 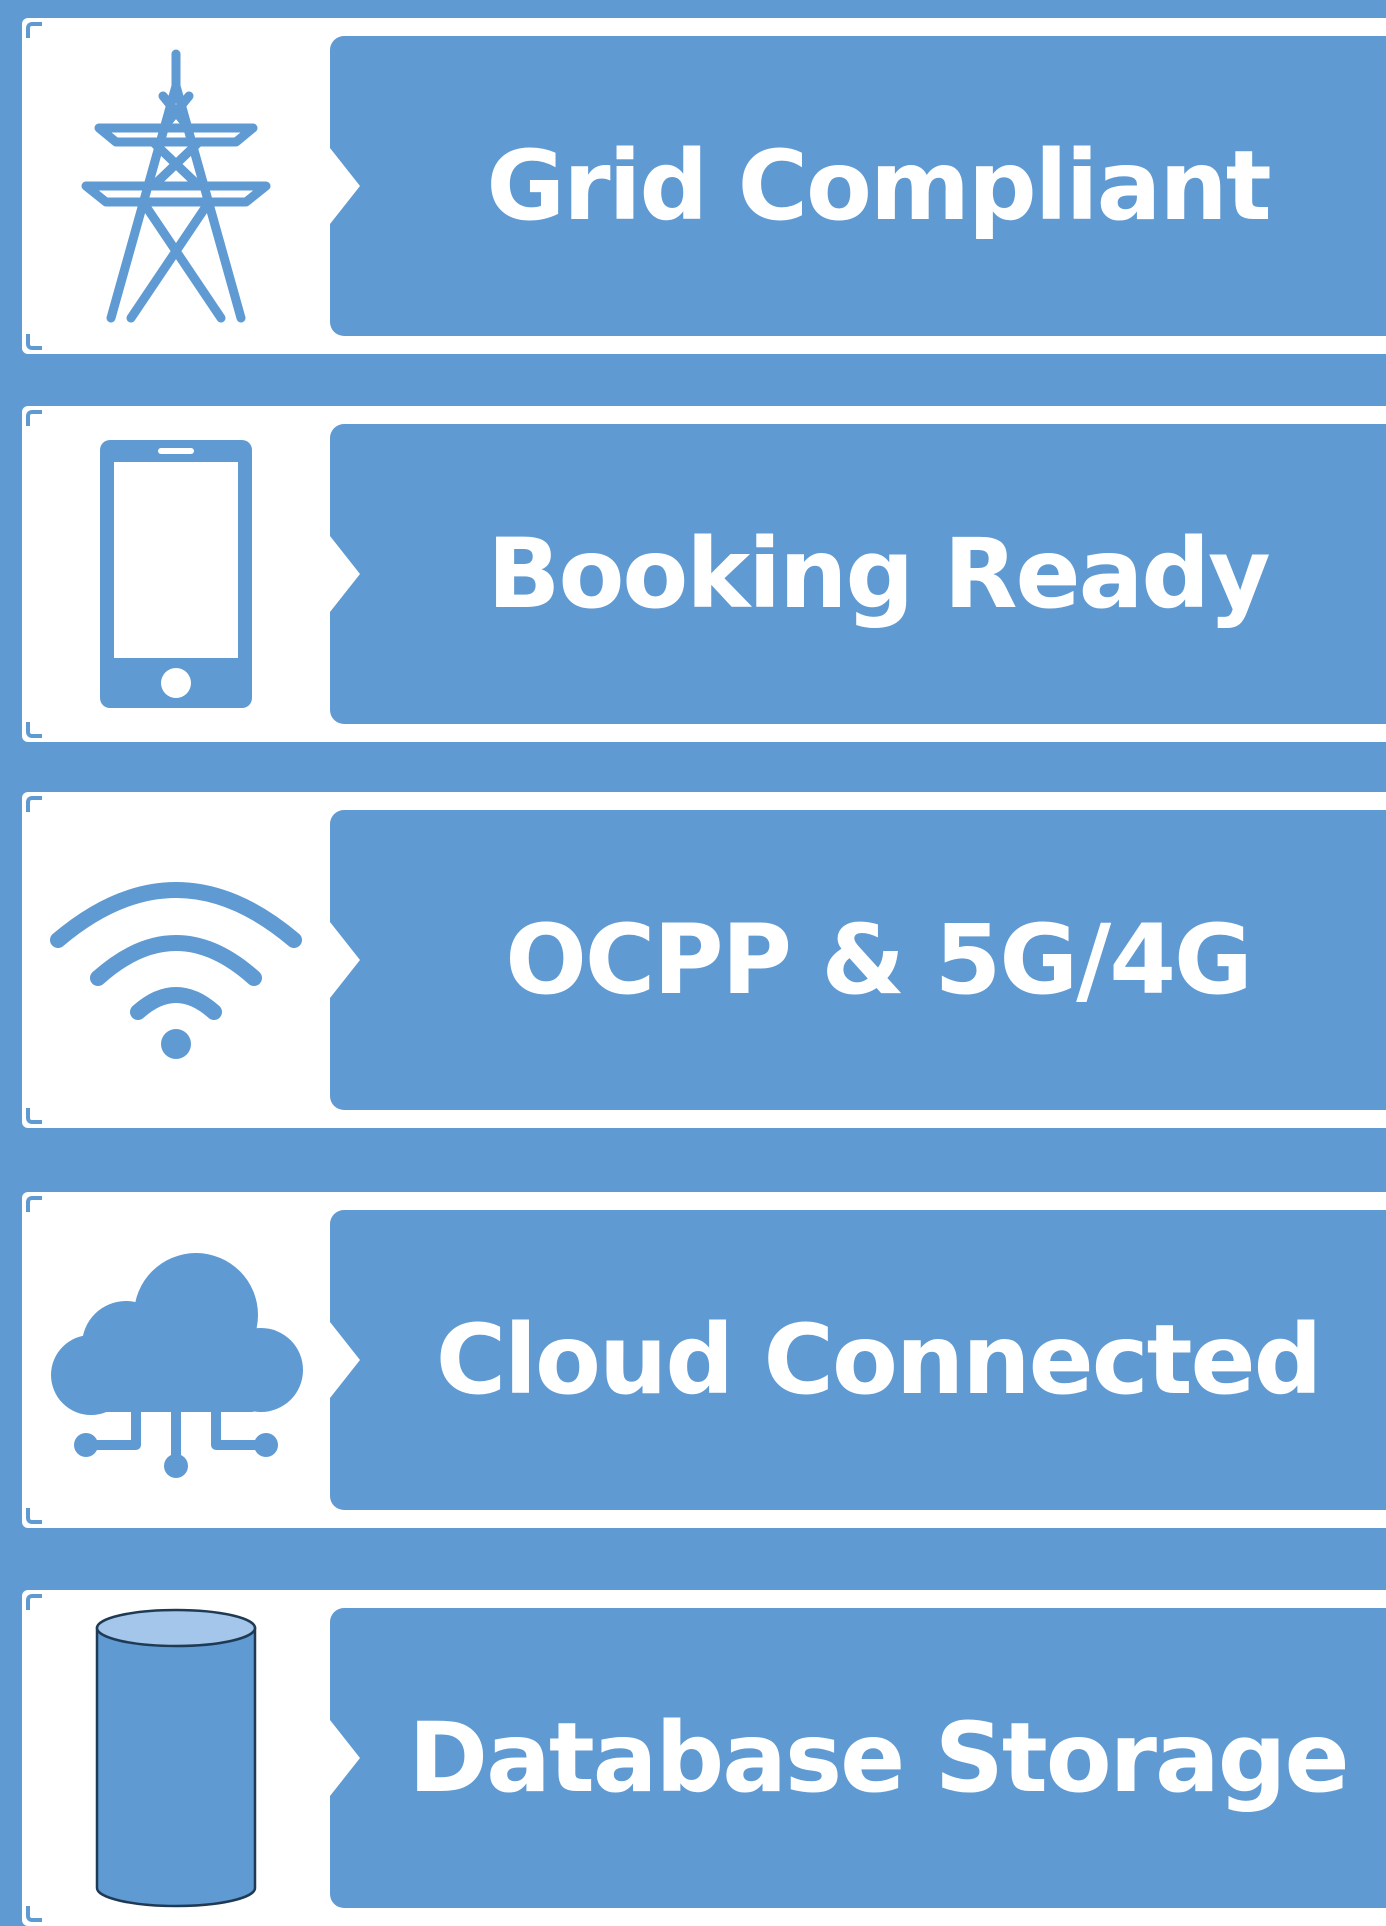 What do you see at coordinates (176, 970) in the screenshot?
I see `wifi-icon` at bounding box center [176, 970].